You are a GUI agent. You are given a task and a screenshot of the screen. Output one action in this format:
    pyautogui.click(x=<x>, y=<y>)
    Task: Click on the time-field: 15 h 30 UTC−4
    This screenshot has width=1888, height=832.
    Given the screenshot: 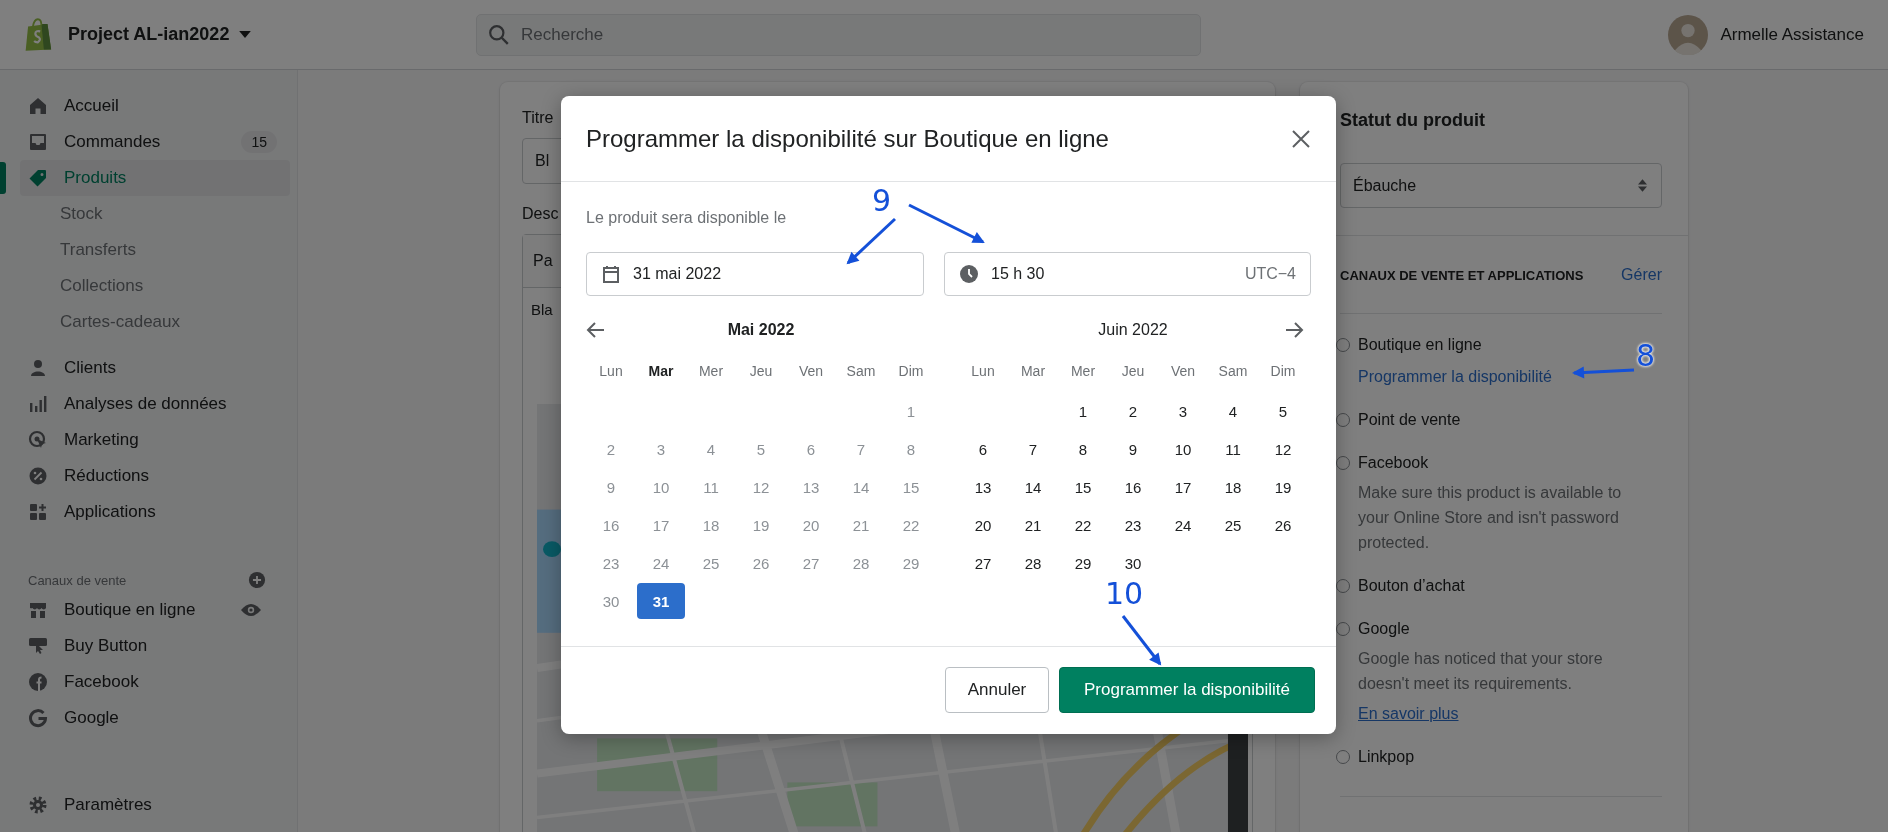 What is the action you would take?
    pyautogui.click(x=1127, y=274)
    